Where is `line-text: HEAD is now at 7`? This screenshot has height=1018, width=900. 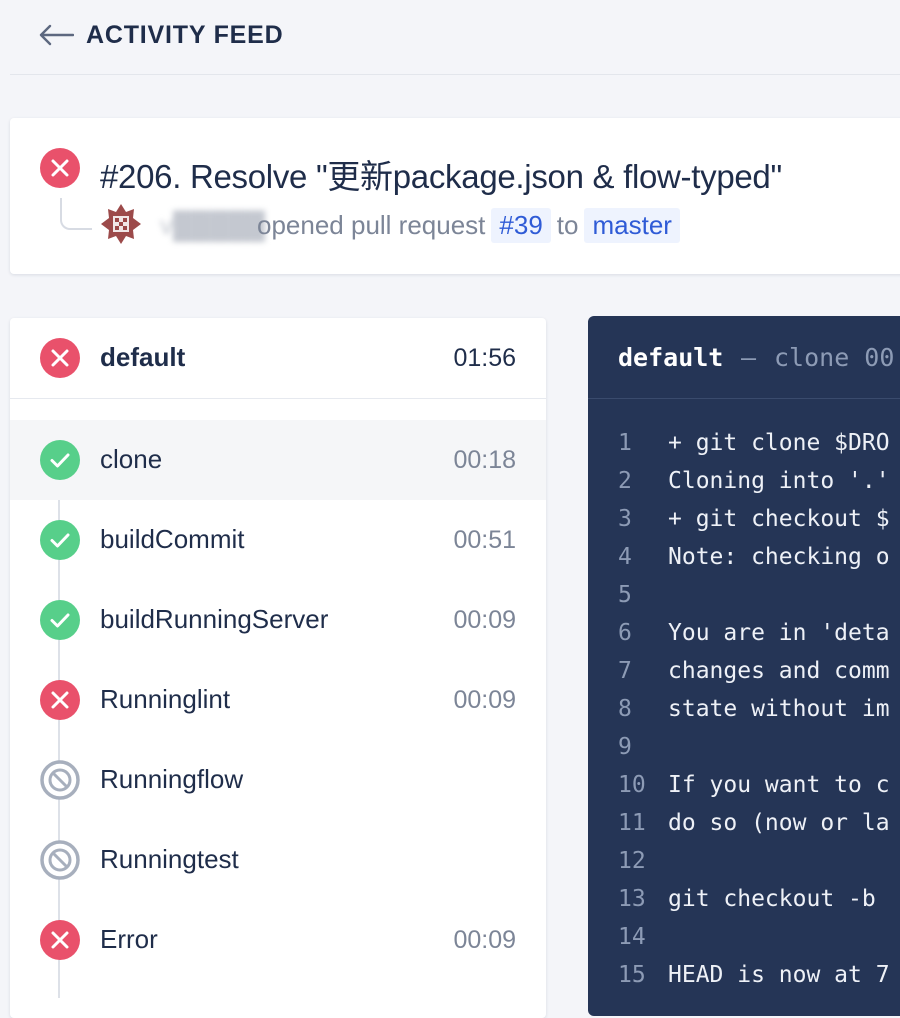 line-text: HEAD is now at 7 is located at coordinates (779, 975).